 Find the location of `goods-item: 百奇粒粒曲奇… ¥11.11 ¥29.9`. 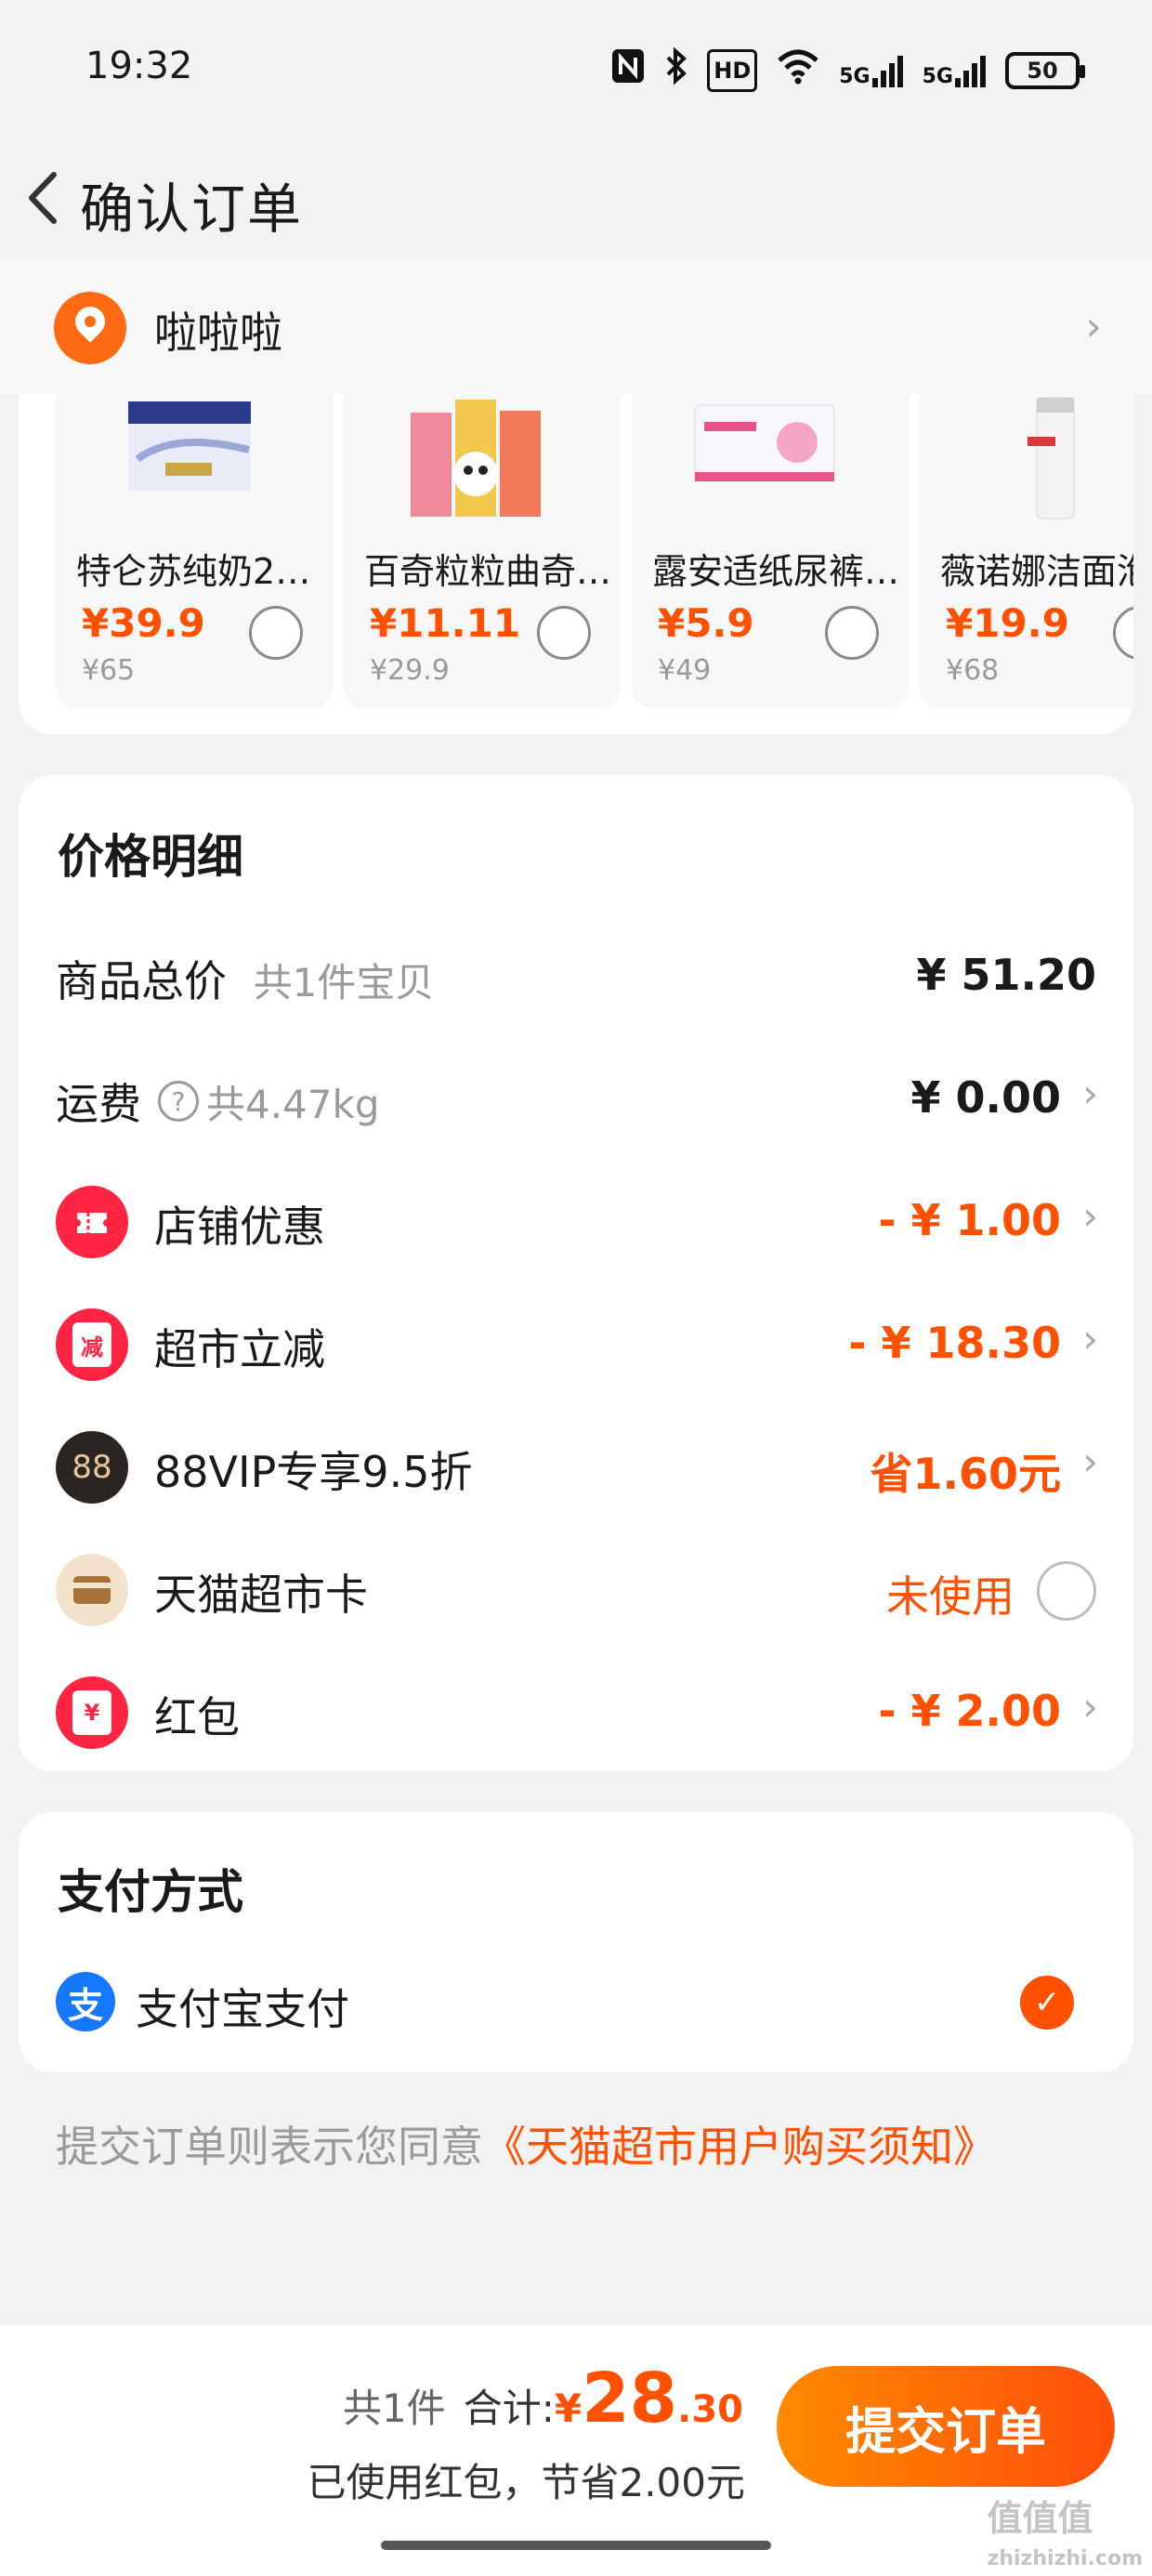

goods-item: 百奇粒粒曲奇… ¥11.11 ¥29.9 is located at coordinates (483, 551).